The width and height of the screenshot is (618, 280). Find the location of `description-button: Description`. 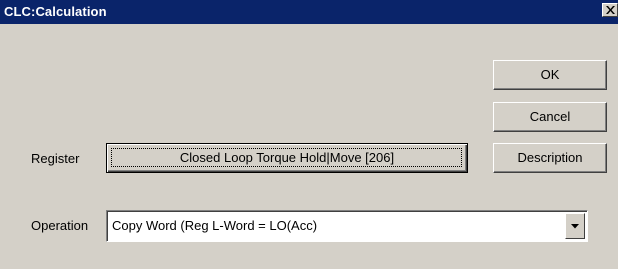

description-button: Description is located at coordinates (550, 158).